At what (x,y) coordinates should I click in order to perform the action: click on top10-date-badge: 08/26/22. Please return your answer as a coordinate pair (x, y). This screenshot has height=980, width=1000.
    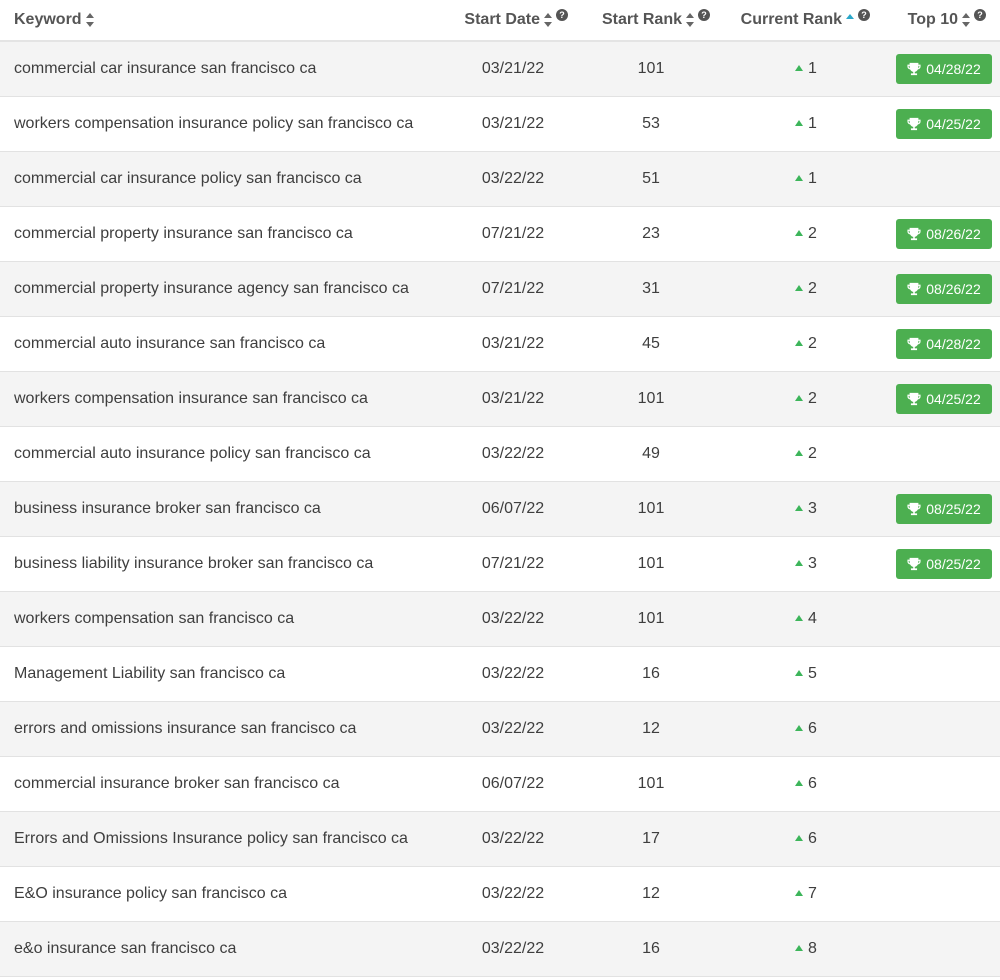
    Looking at the image, I should click on (944, 234).